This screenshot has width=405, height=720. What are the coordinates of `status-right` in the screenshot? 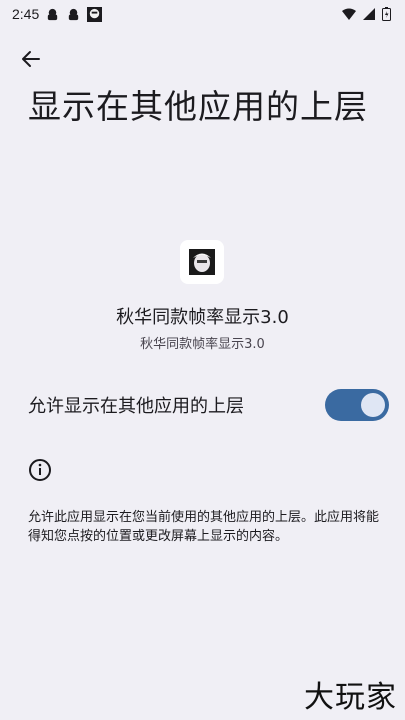 It's located at (366, 14).